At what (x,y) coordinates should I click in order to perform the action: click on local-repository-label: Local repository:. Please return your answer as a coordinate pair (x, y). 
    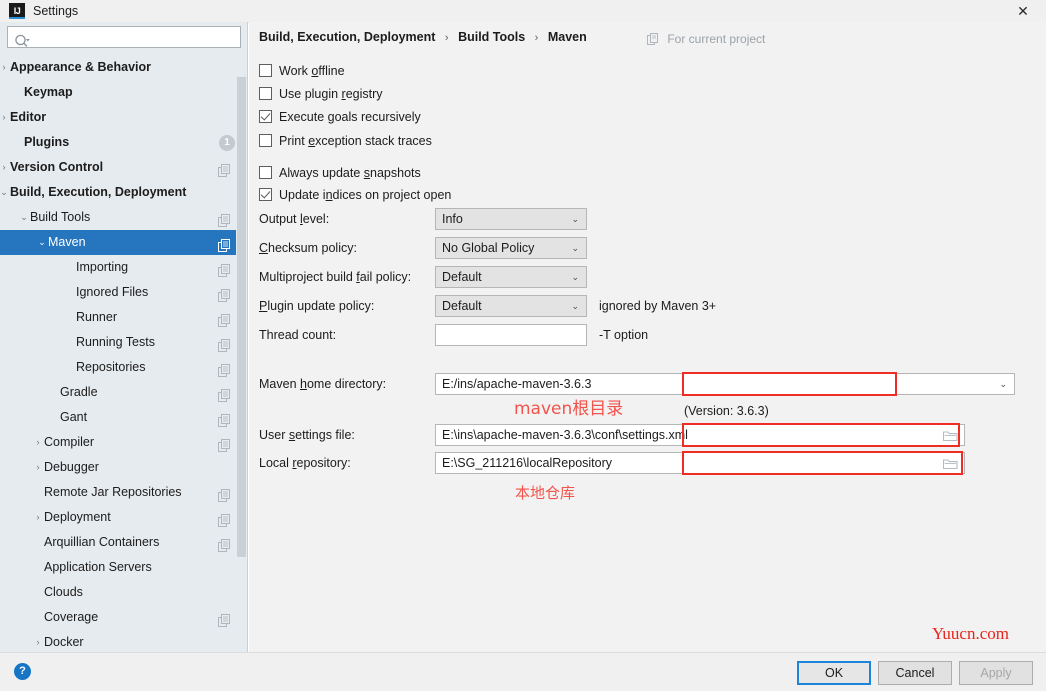
    Looking at the image, I should click on (305, 463).